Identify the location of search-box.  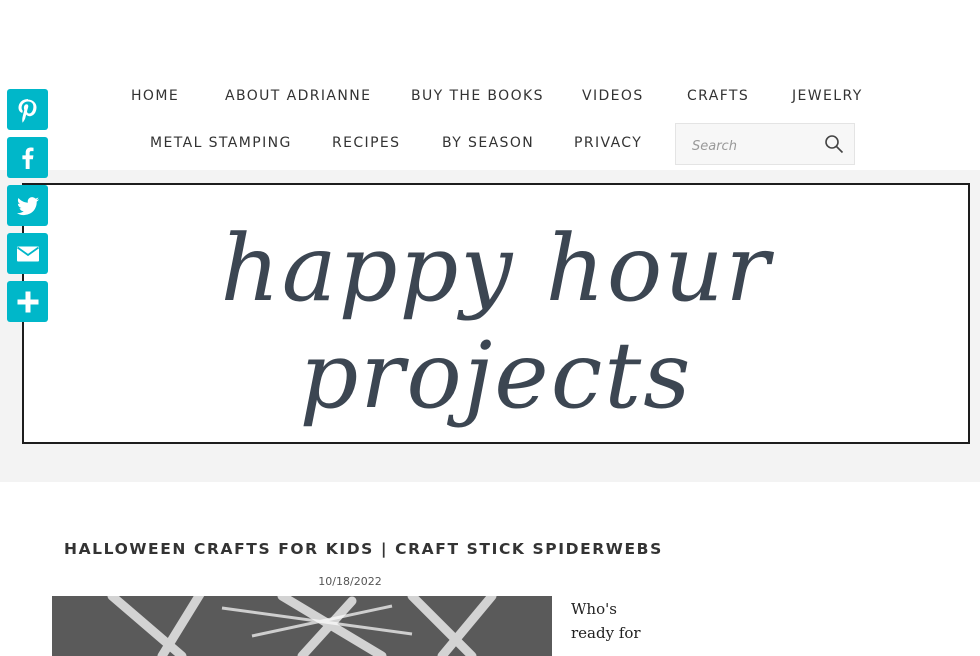
(765, 144).